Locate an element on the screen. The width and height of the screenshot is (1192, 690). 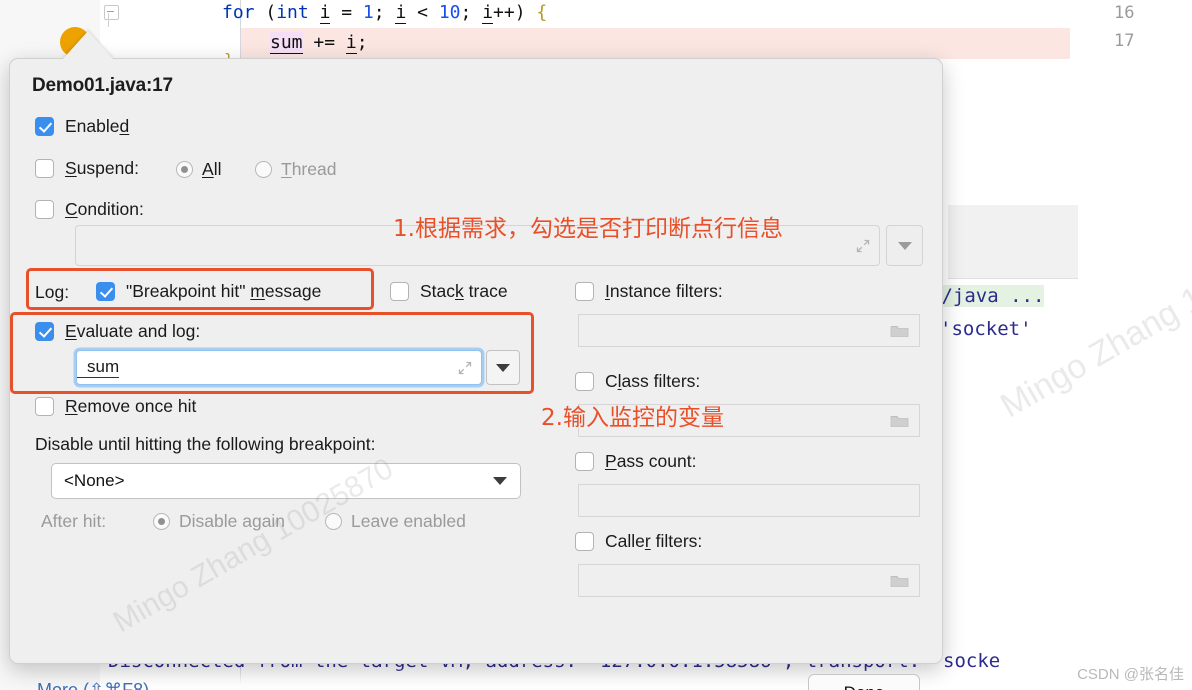
suspend-thread-radio is located at coordinates (263, 169).